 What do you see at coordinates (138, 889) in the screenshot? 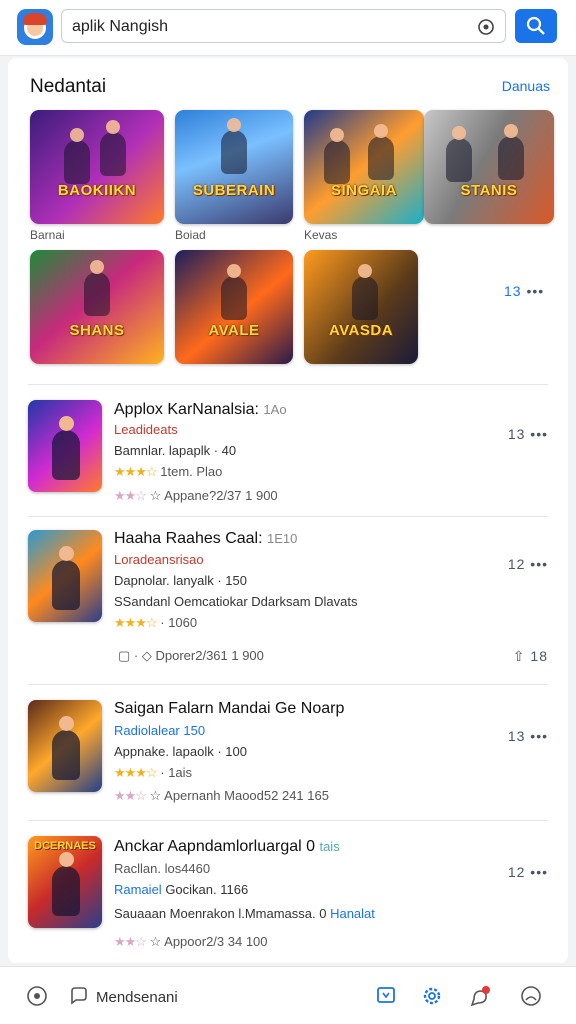
I see `app-category: Ramaiel` at bounding box center [138, 889].